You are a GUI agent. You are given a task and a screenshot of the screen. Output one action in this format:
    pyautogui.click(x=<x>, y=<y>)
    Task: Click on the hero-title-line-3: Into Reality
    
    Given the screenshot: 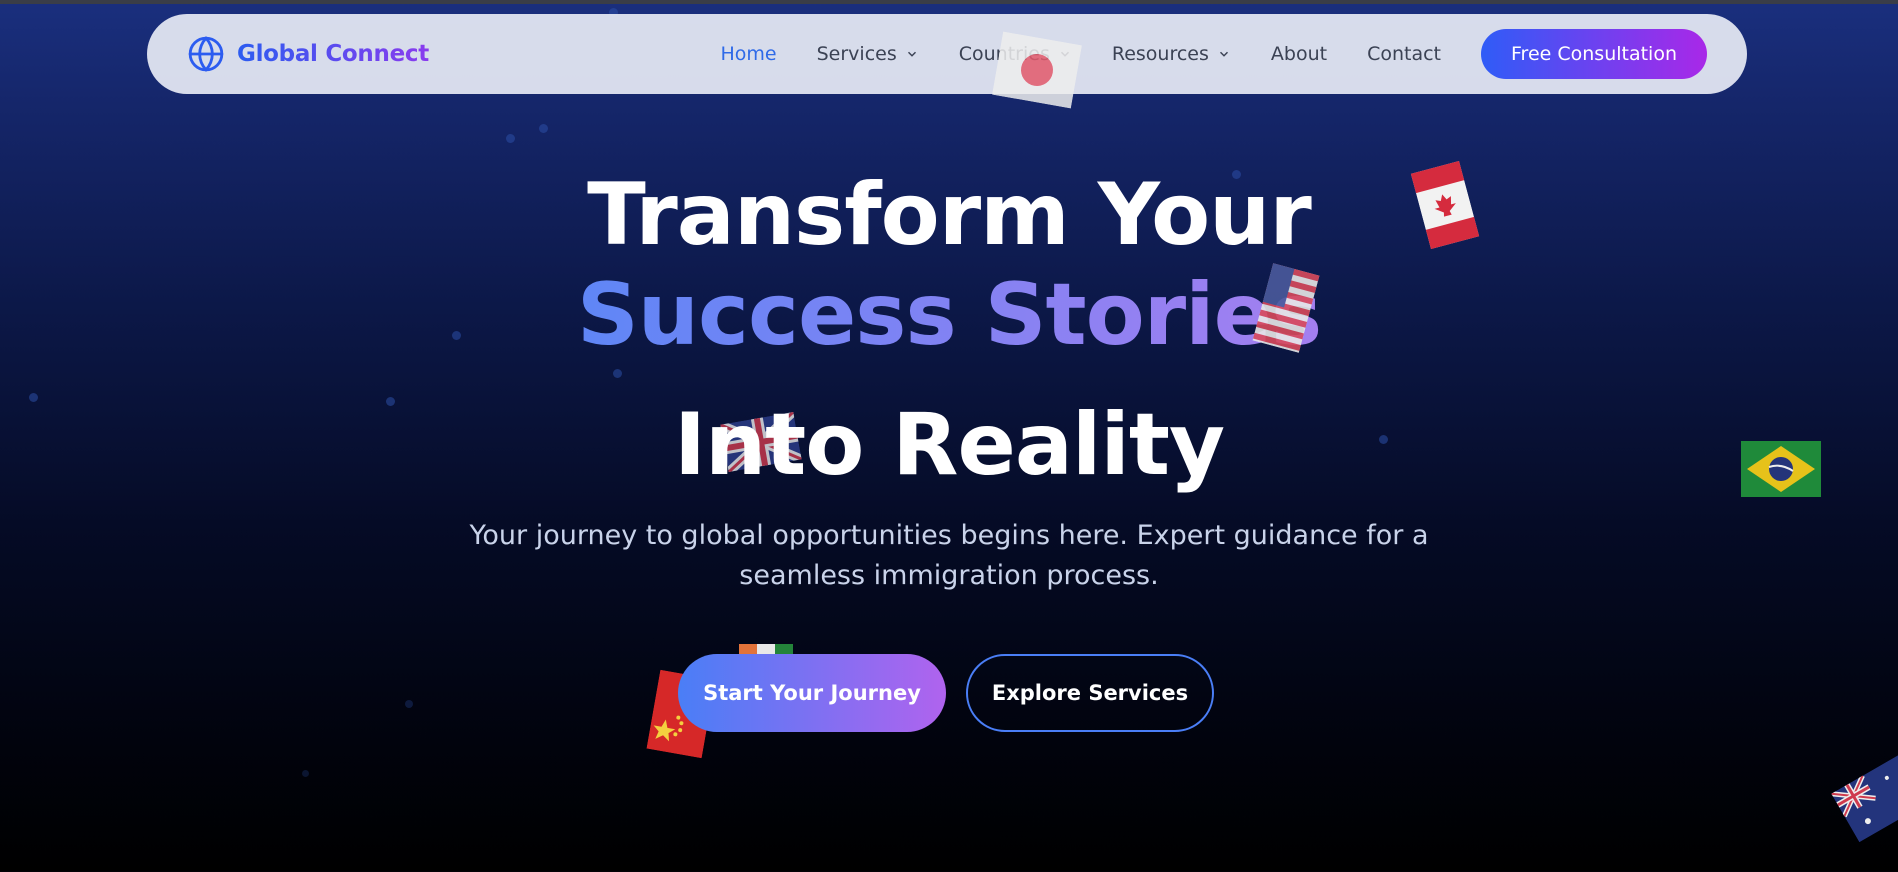 What is the action you would take?
    pyautogui.click(x=949, y=445)
    